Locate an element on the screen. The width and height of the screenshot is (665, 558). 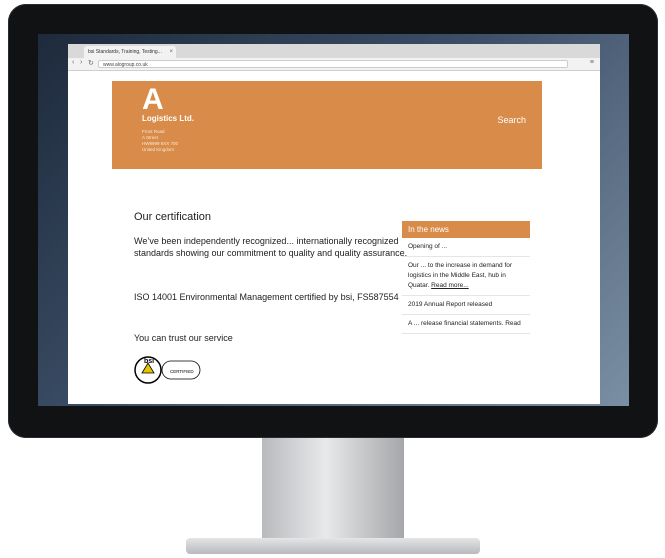
reload-icon: ↻ is located at coordinates (91, 63).